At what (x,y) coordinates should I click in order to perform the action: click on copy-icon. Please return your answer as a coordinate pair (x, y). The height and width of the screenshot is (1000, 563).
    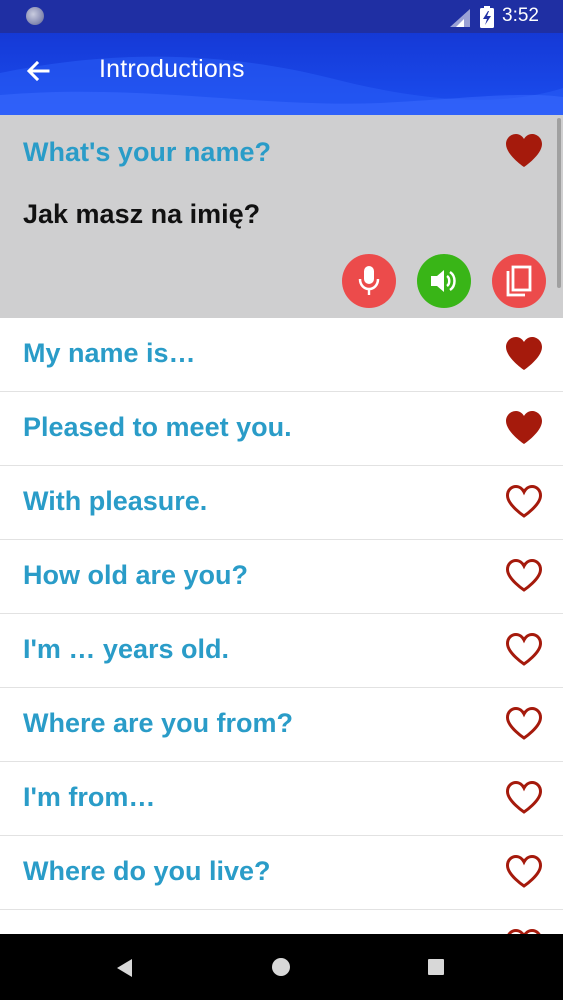
    Looking at the image, I should click on (519, 281).